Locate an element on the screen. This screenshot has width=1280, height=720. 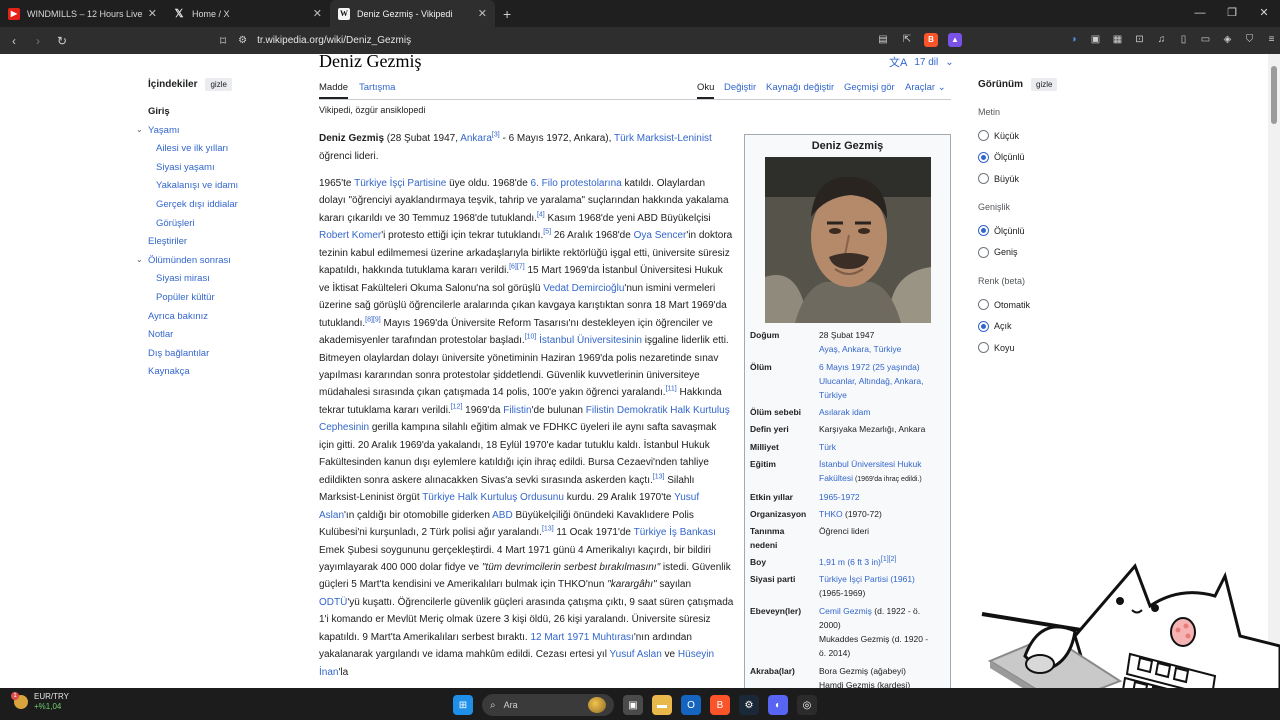
bookmark-icon: ⌑ is located at coordinates (223, 41).